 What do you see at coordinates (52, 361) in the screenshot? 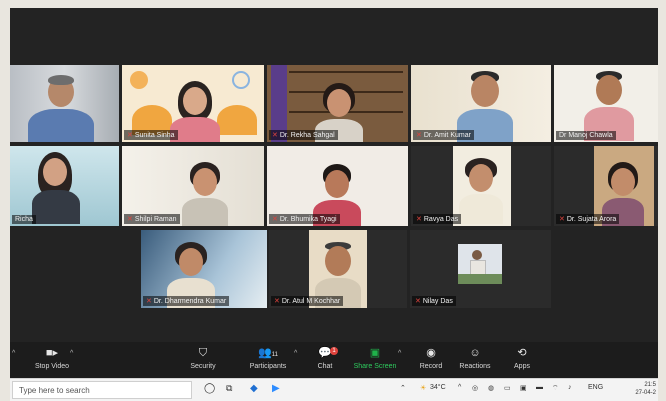
I see `stop-video-button: ■▸ Stop Video` at bounding box center [52, 361].